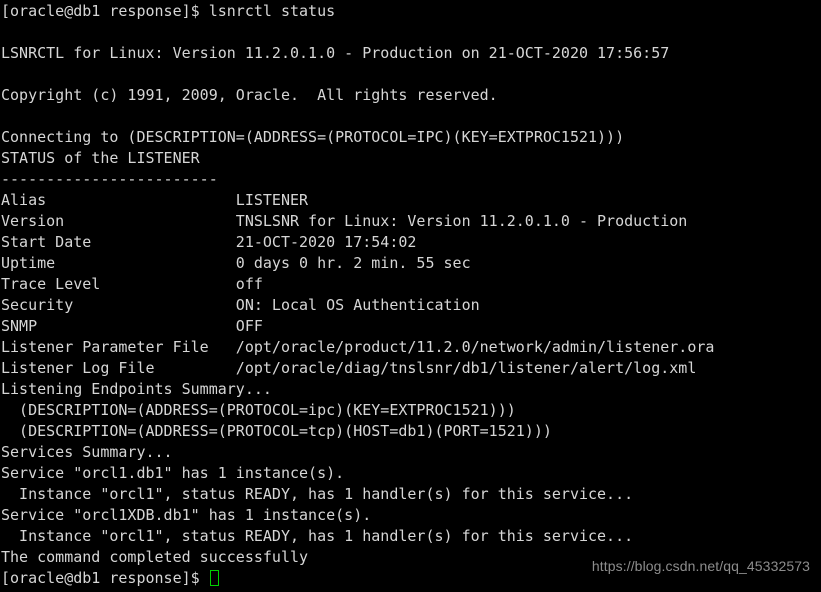 This screenshot has width=821, height=592. I want to click on shell-prompt: [oracle@db1 response]$, so click(105, 578).